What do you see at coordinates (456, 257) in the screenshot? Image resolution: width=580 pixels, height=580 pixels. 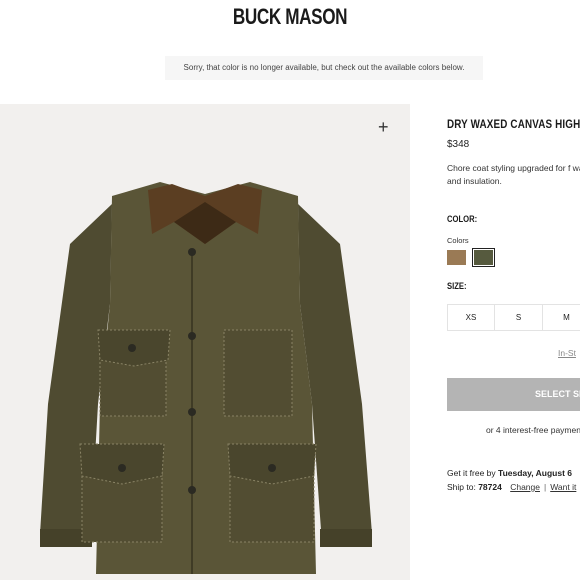 I see `color-swatch-tan` at bounding box center [456, 257].